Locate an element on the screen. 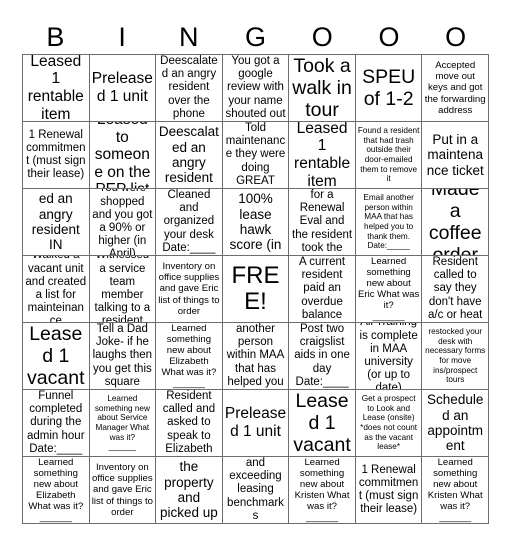  bingo-cell: Scheduled an appointment is located at coordinates (455, 423).